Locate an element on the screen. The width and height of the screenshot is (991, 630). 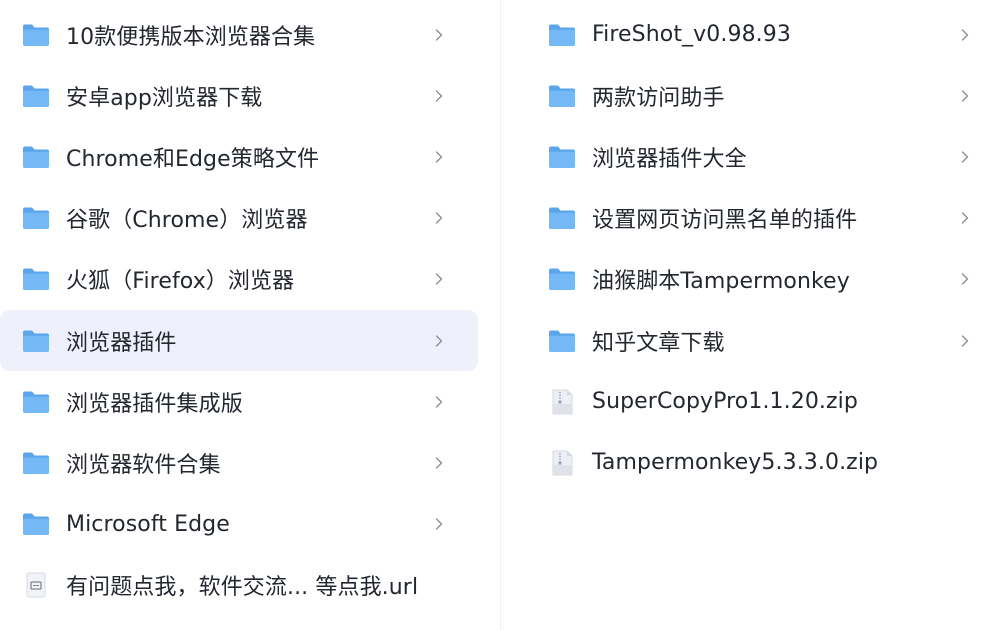
folder-row: 10款便携版本浏览器合集 is located at coordinates (239, 34).